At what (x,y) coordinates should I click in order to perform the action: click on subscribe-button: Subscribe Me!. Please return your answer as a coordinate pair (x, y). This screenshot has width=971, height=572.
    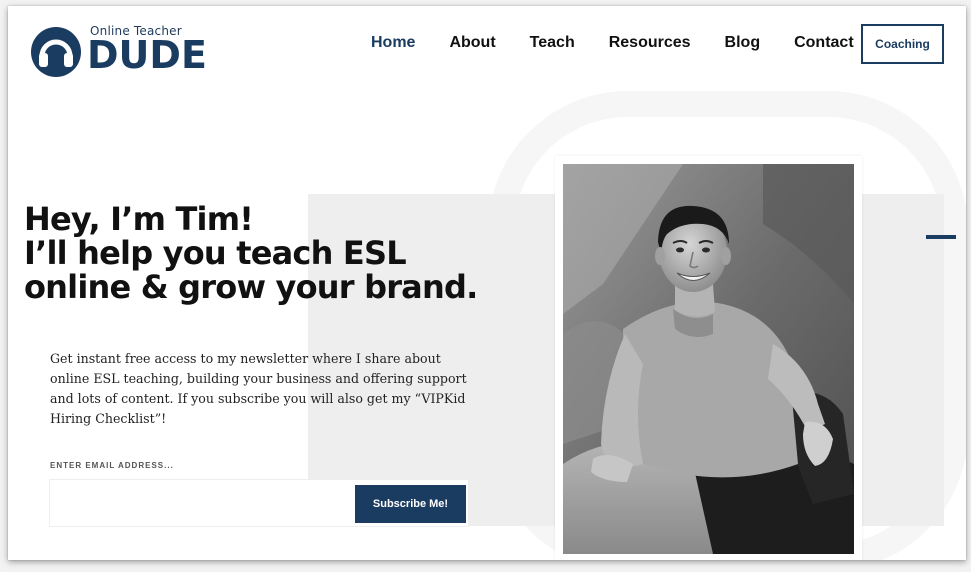
    Looking at the image, I should click on (410, 504).